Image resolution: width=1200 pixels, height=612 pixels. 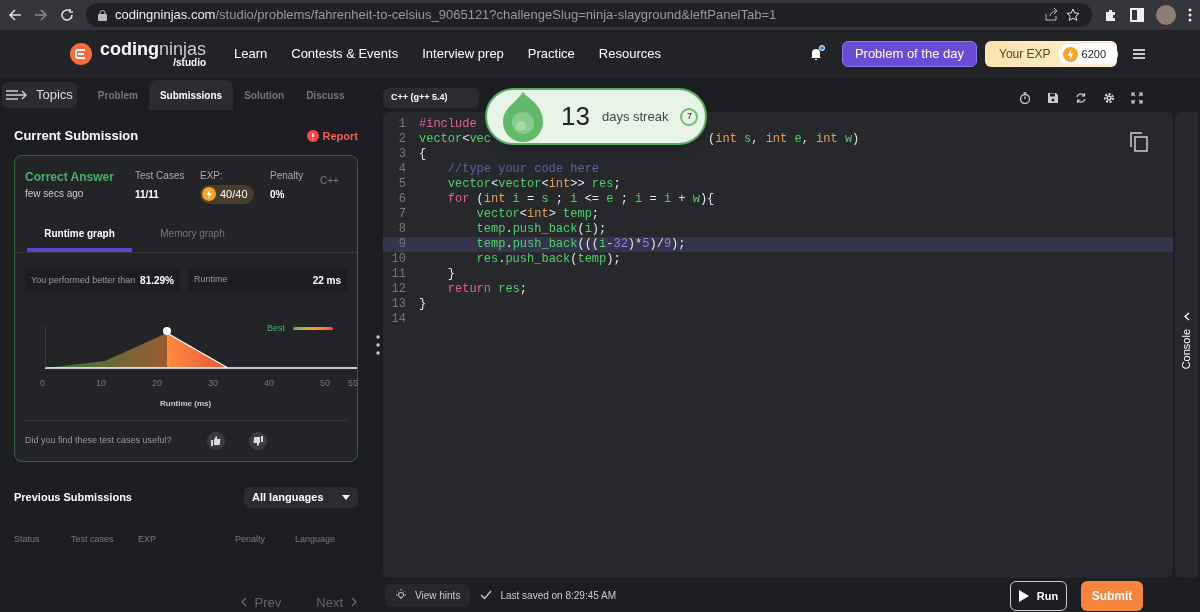 I want to click on fullscreen-icon, so click(x=1137, y=98).